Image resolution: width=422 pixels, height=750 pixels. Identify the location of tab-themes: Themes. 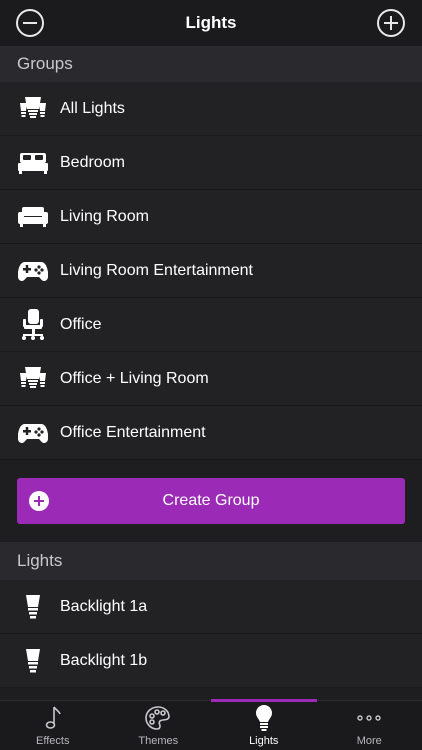
(159, 725).